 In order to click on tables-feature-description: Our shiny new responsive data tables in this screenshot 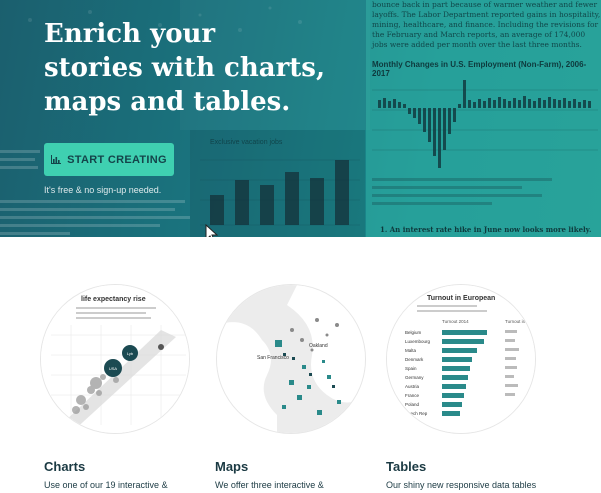, I will do `click(461, 485)`.